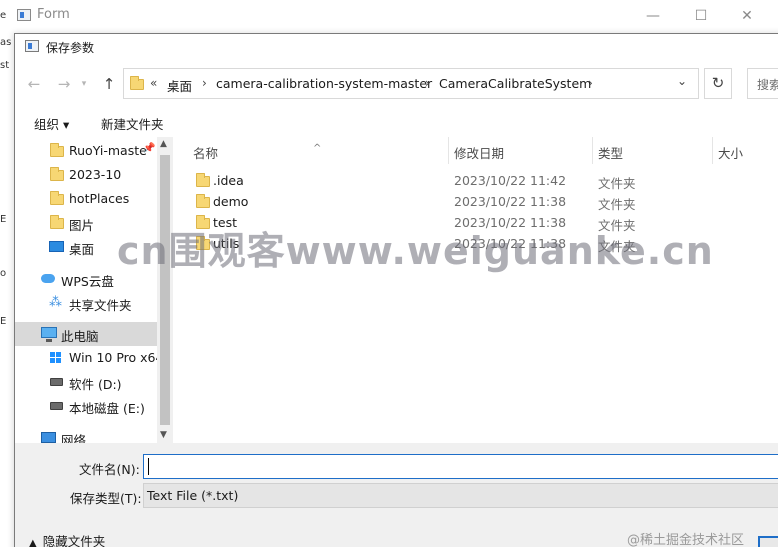 The image size is (778, 547). Describe the element at coordinates (89, 358) in the screenshot. I see `nav-item-win10: Win 10 Pro x64` at that location.